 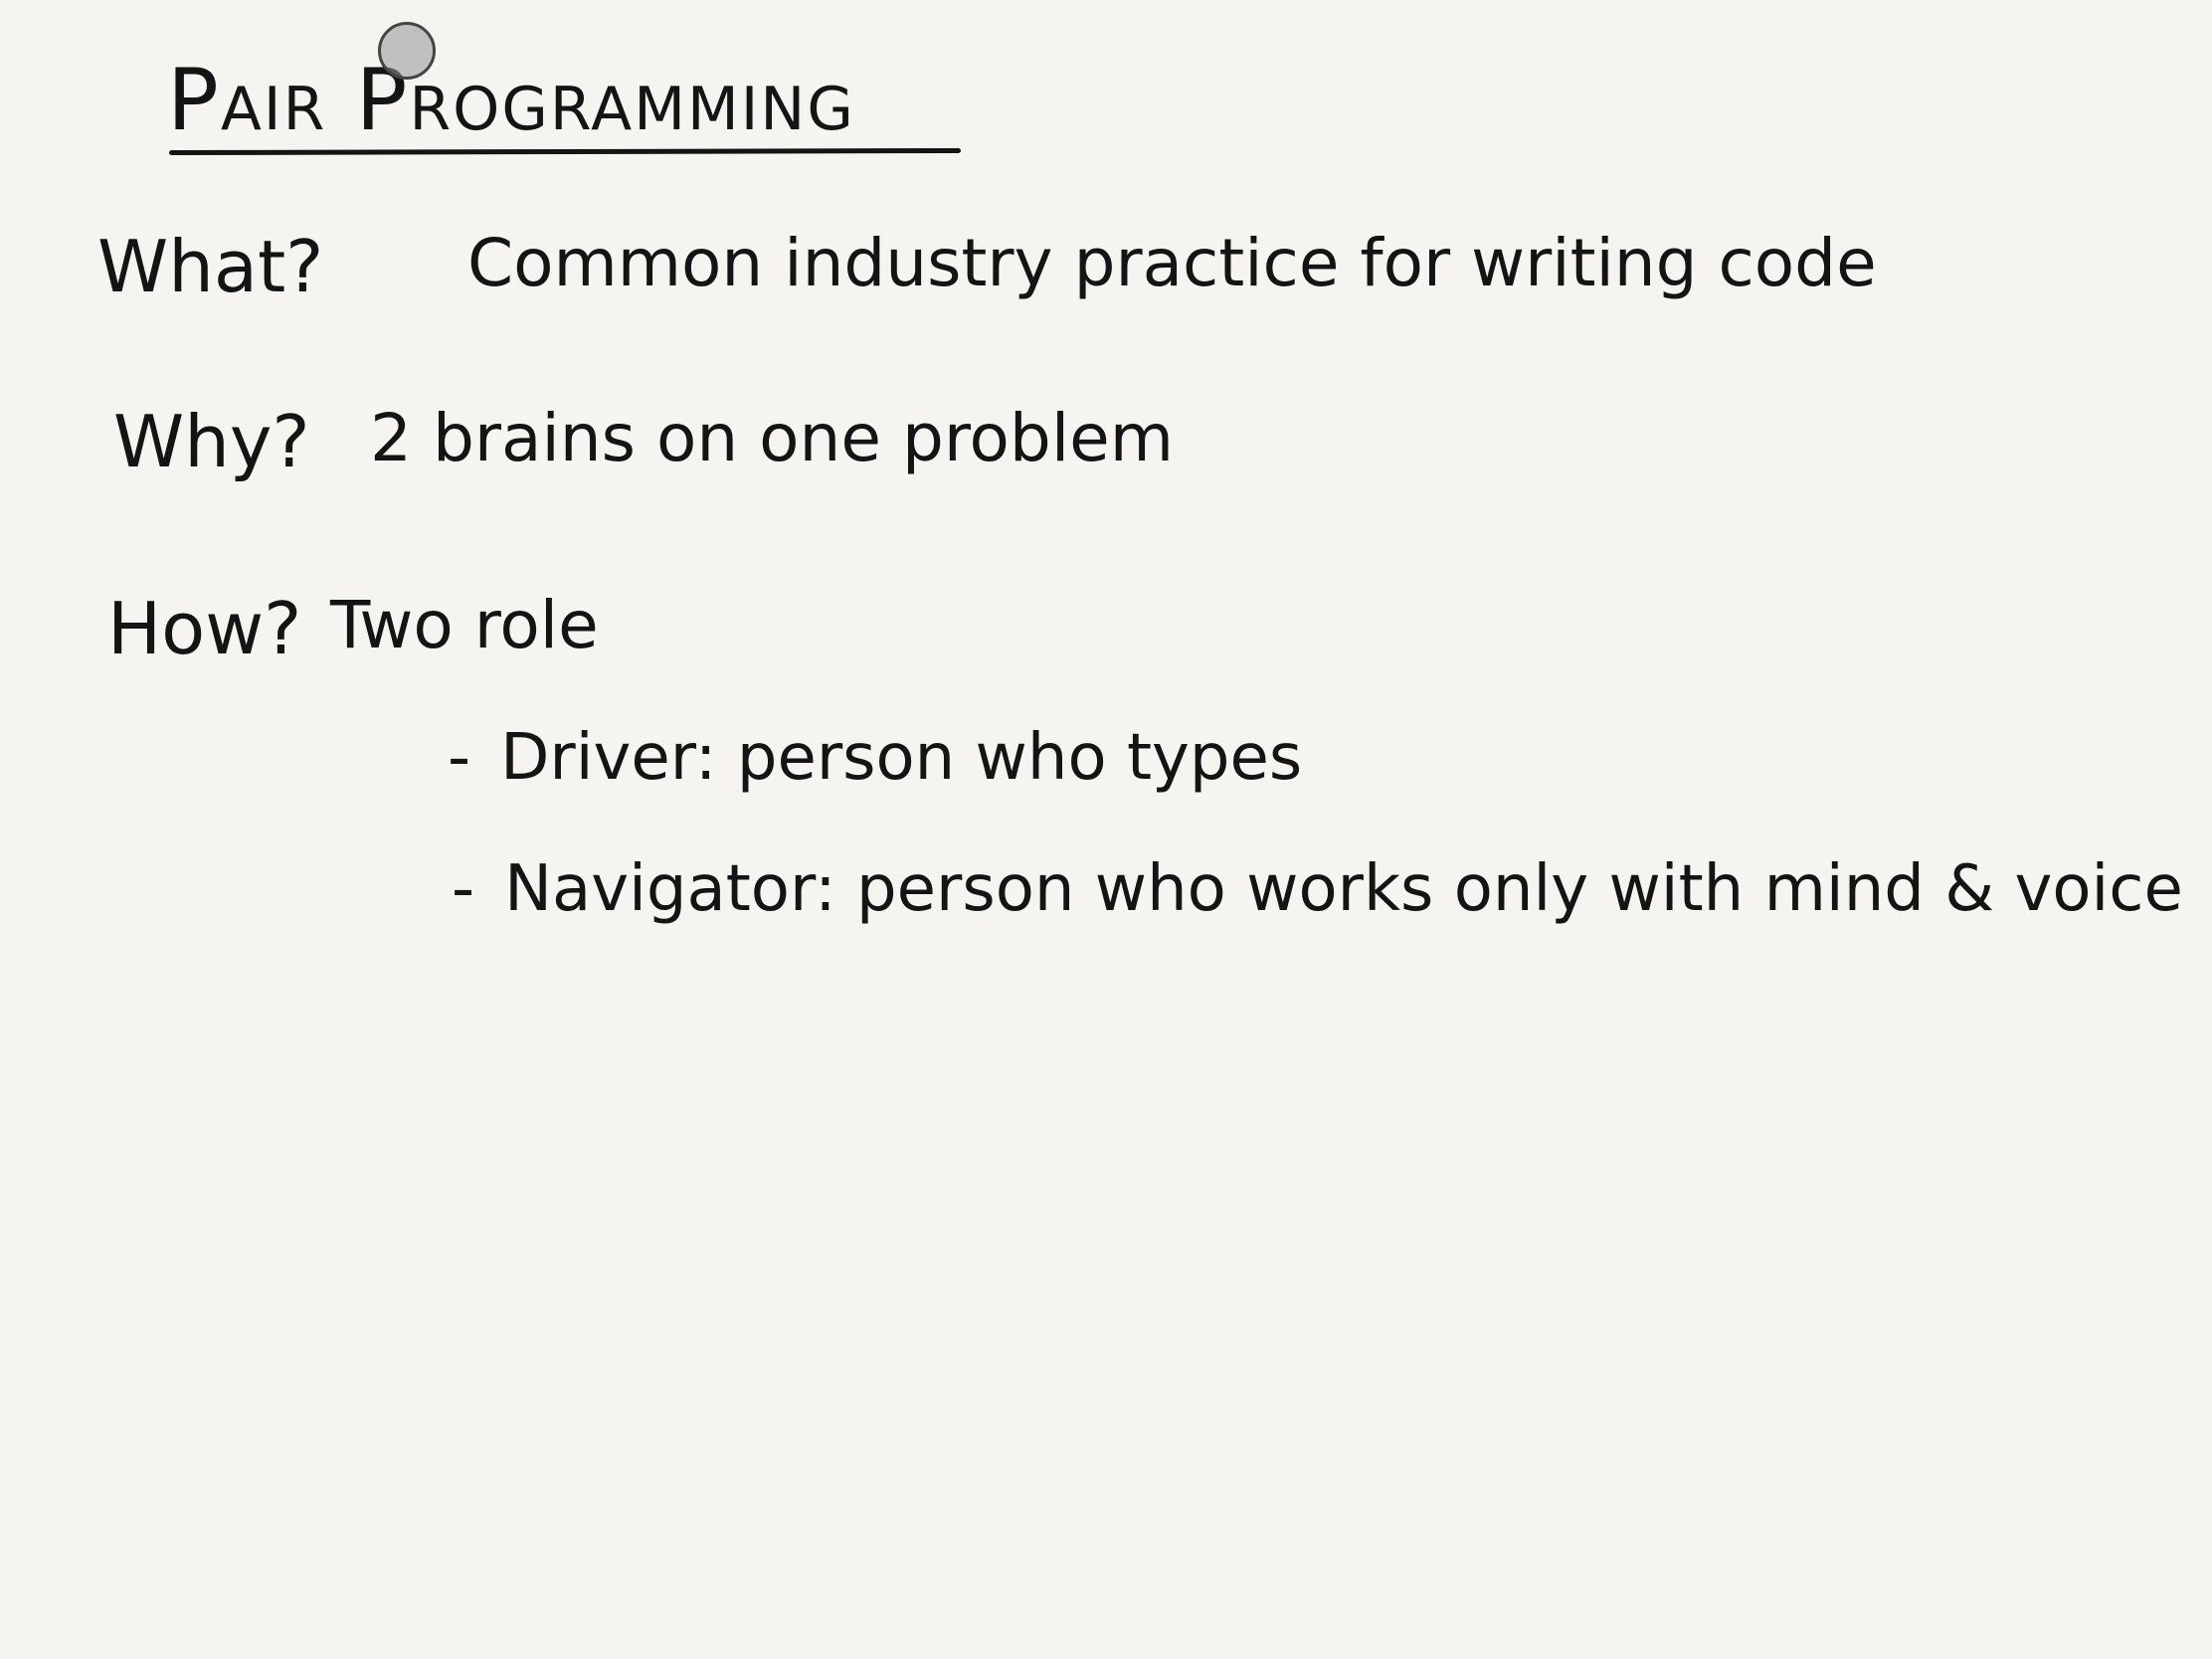 What do you see at coordinates (407, 51) in the screenshot?
I see `pointer-cursor-icon` at bounding box center [407, 51].